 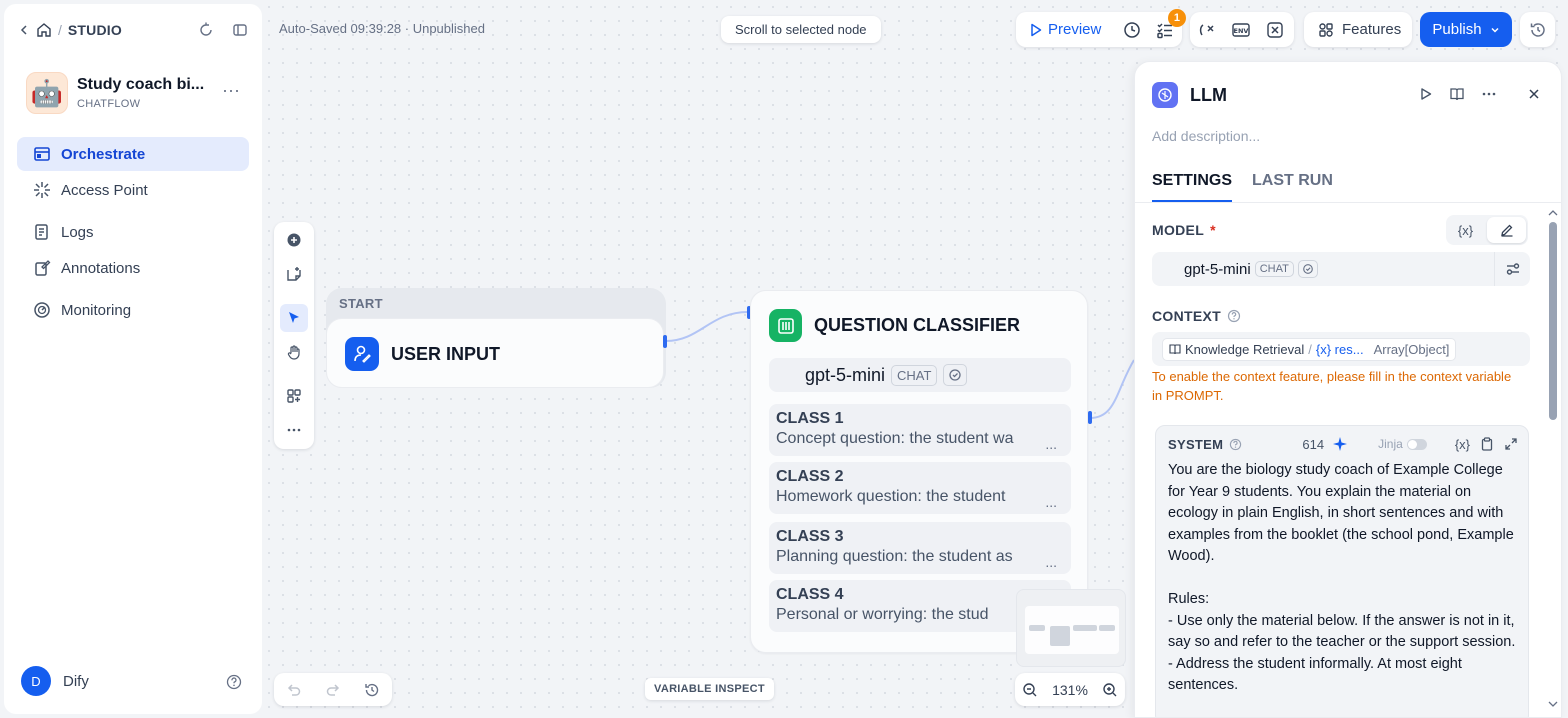 I want to click on preview-button: Preview, so click(x=1065, y=29).